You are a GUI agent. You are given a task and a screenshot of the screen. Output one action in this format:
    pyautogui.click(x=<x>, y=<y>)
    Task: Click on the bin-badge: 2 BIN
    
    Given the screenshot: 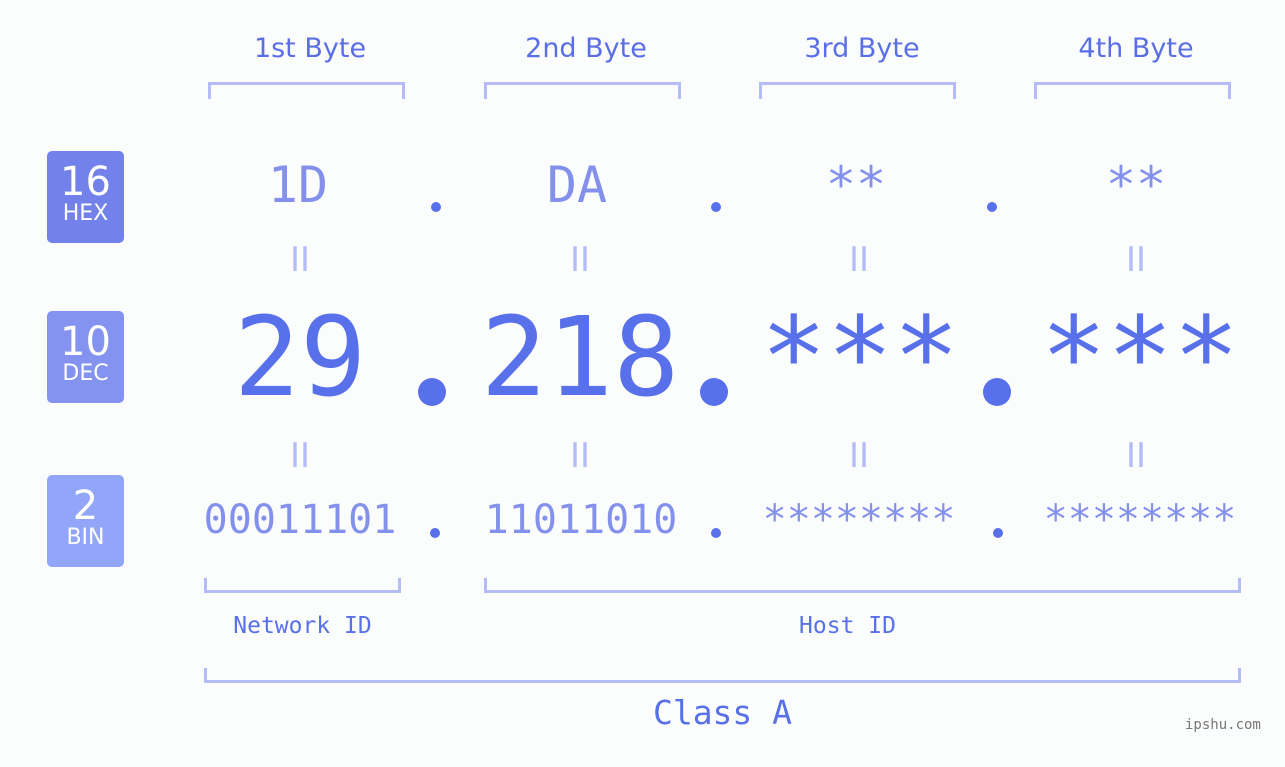 What is the action you would take?
    pyautogui.click(x=85, y=521)
    